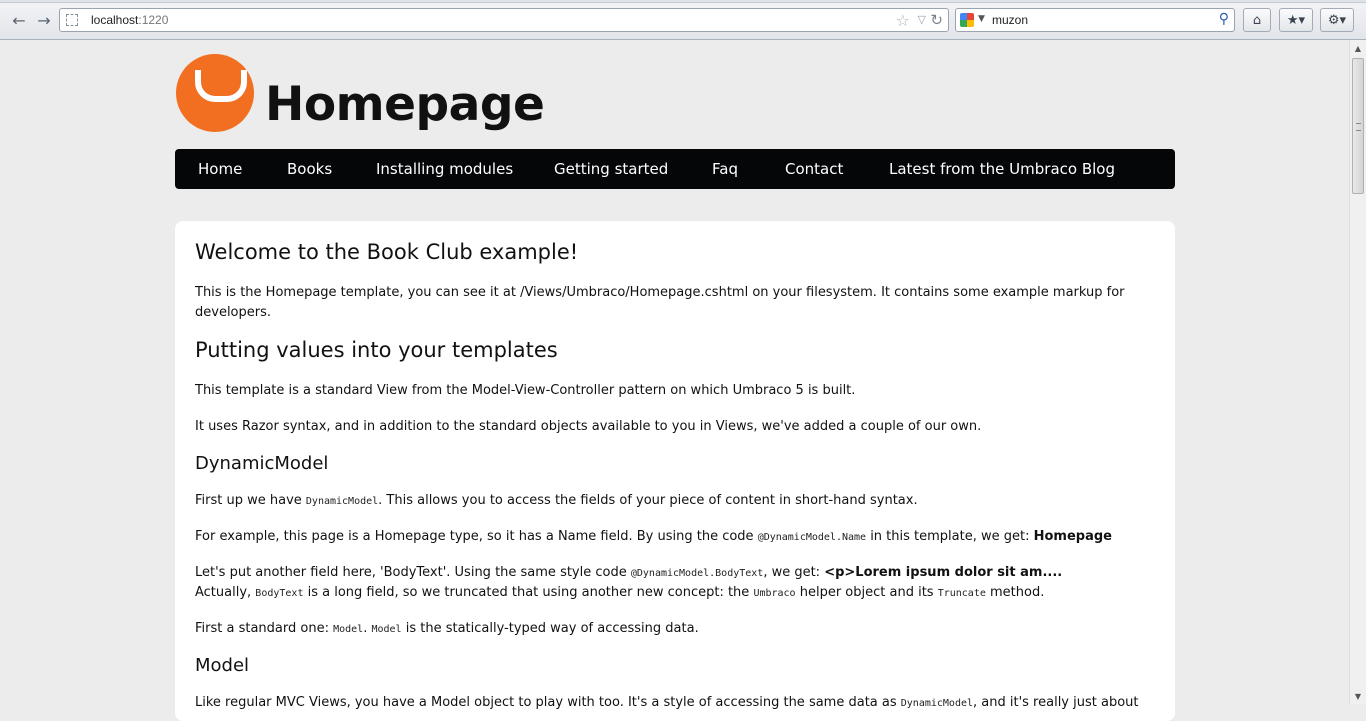 Image resolution: width=1366 pixels, height=721 pixels. I want to click on bookmarks-icon: ★▾, so click(1296, 20).